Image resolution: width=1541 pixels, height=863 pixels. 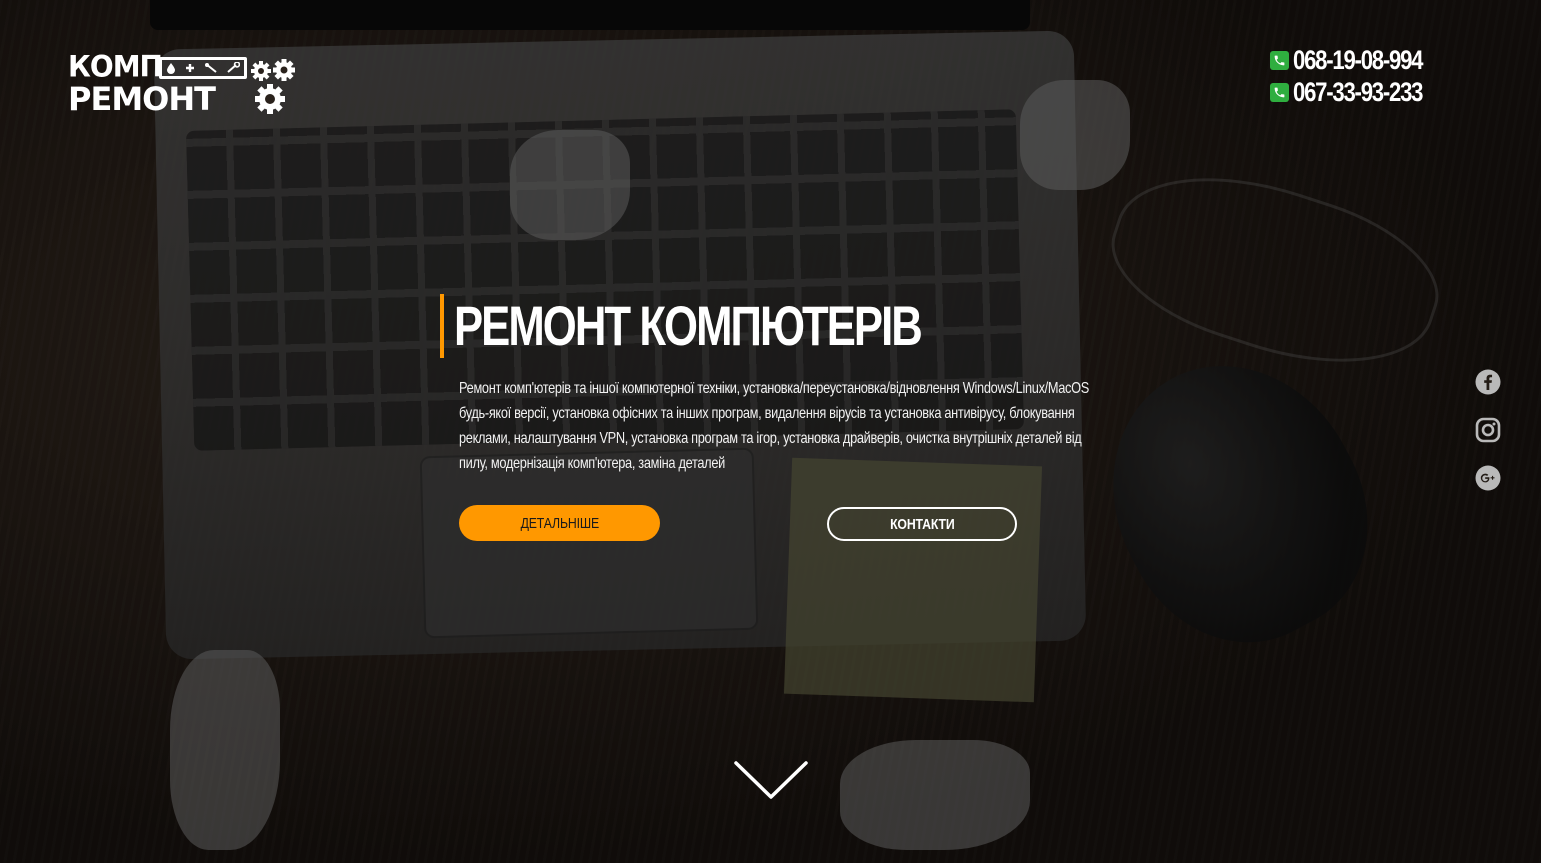 I want to click on logo-text-line1: КОМП, so click(x=115, y=66).